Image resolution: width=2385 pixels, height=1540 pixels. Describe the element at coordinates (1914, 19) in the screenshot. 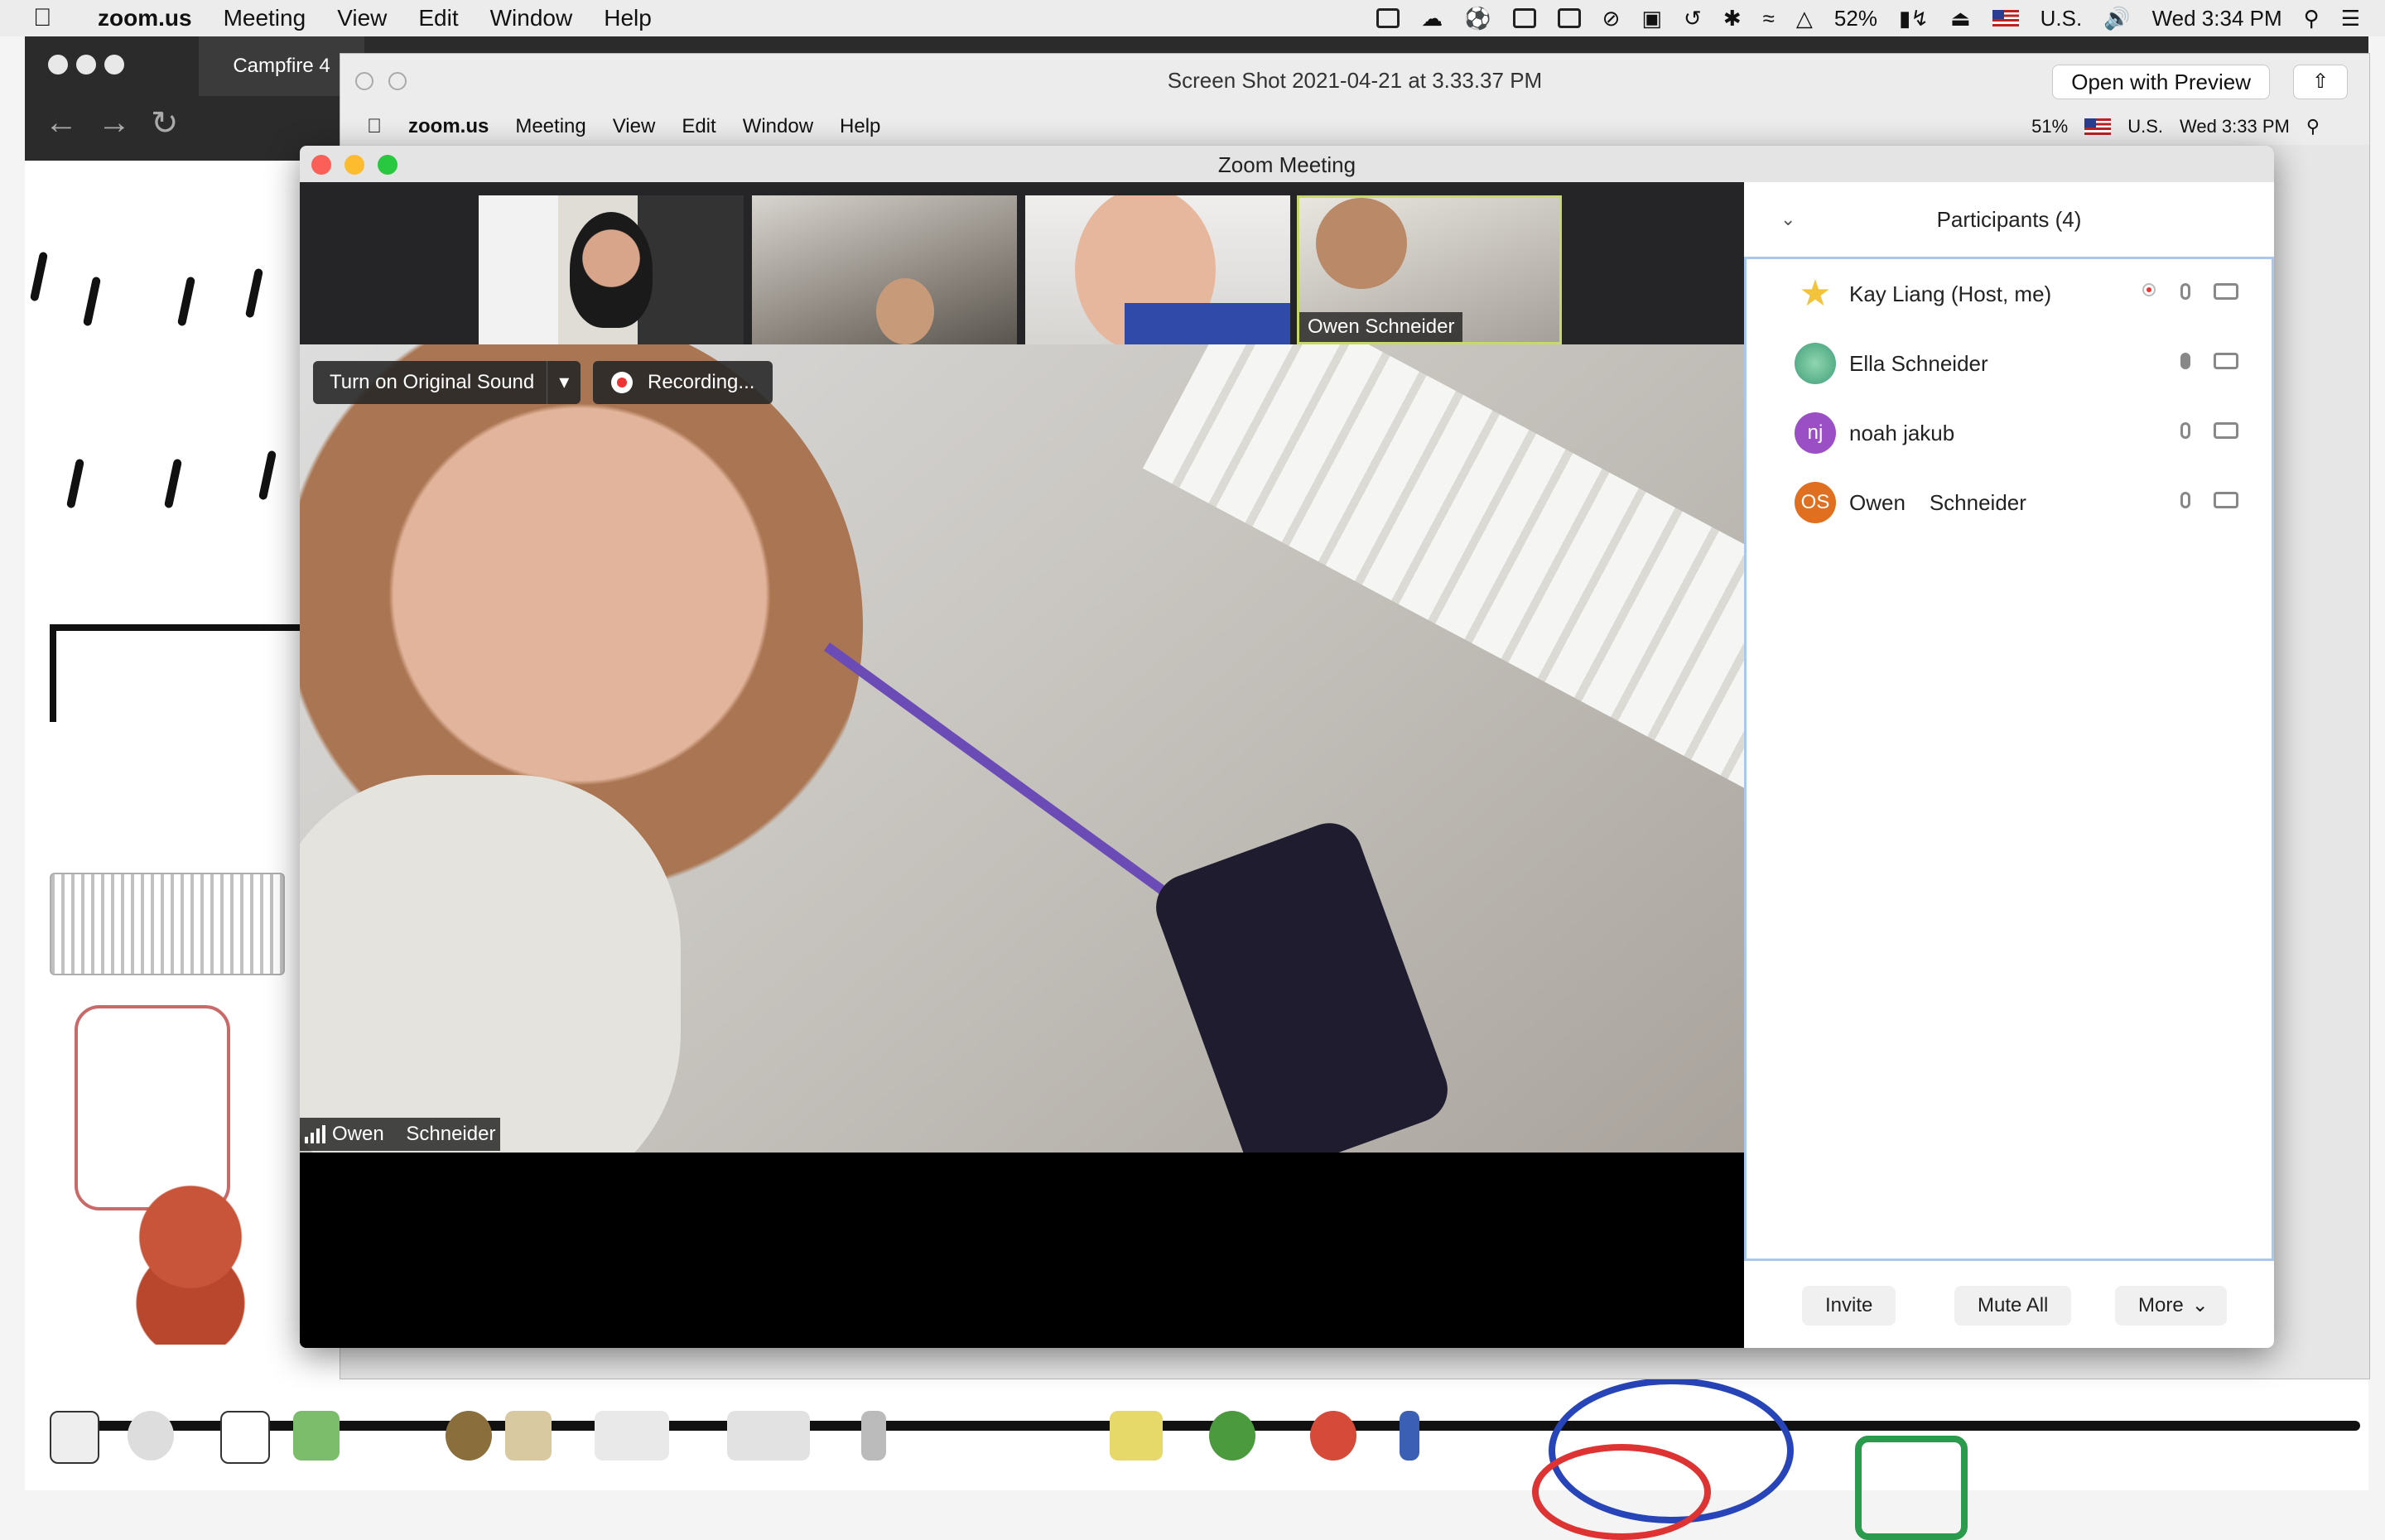

I see `battery-icon: ▮↯` at that location.